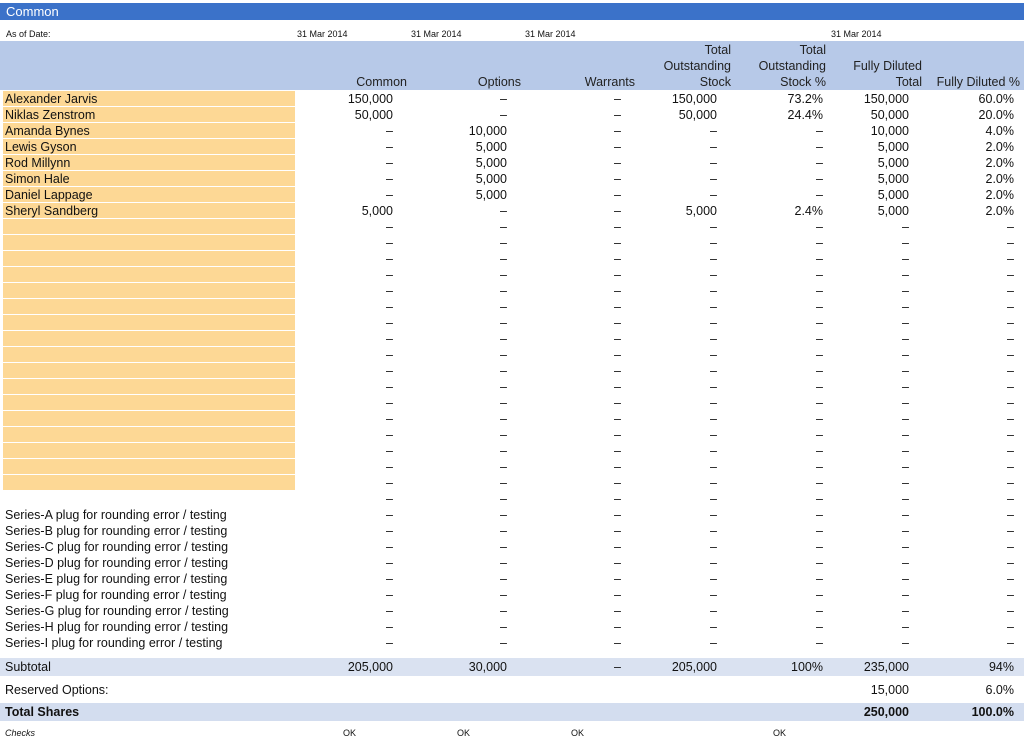 This screenshot has height=745, width=1024. What do you see at coordinates (887, 74) in the screenshot?
I see `col-header-fully-diluted-total: Fully Diluted Total` at bounding box center [887, 74].